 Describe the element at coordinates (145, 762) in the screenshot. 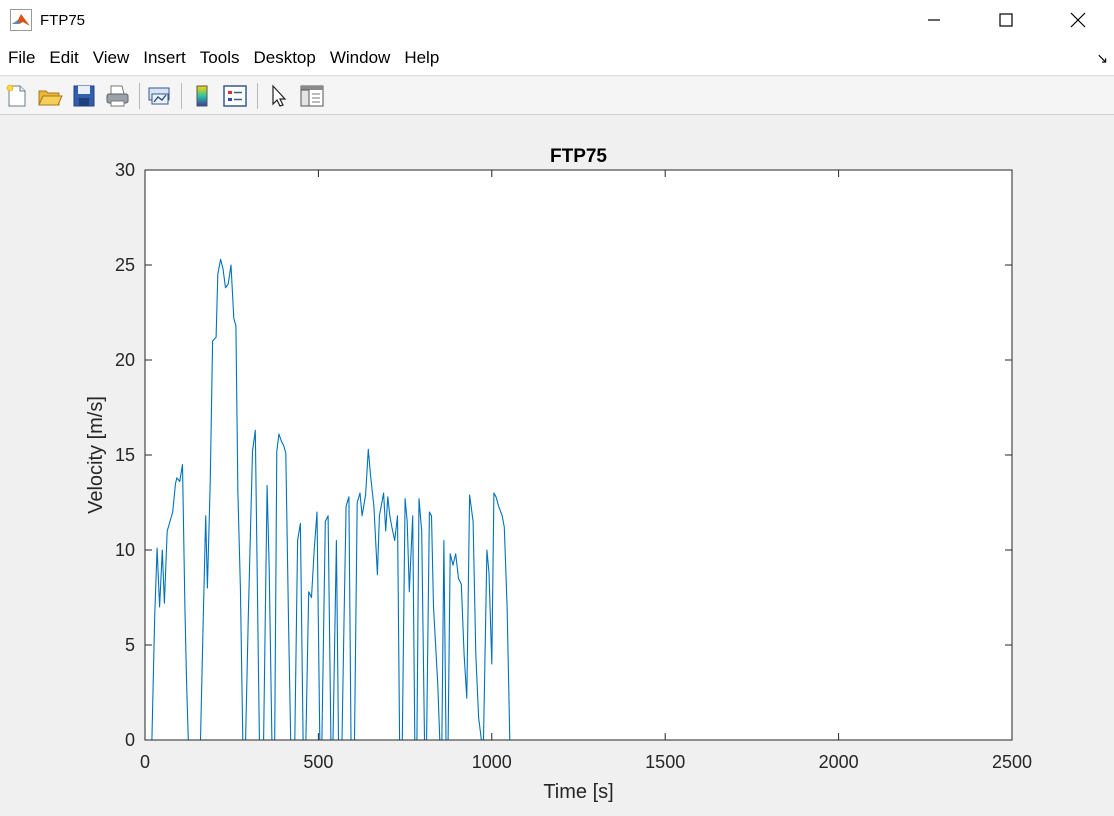

I see `x-tick-label: 0` at that location.